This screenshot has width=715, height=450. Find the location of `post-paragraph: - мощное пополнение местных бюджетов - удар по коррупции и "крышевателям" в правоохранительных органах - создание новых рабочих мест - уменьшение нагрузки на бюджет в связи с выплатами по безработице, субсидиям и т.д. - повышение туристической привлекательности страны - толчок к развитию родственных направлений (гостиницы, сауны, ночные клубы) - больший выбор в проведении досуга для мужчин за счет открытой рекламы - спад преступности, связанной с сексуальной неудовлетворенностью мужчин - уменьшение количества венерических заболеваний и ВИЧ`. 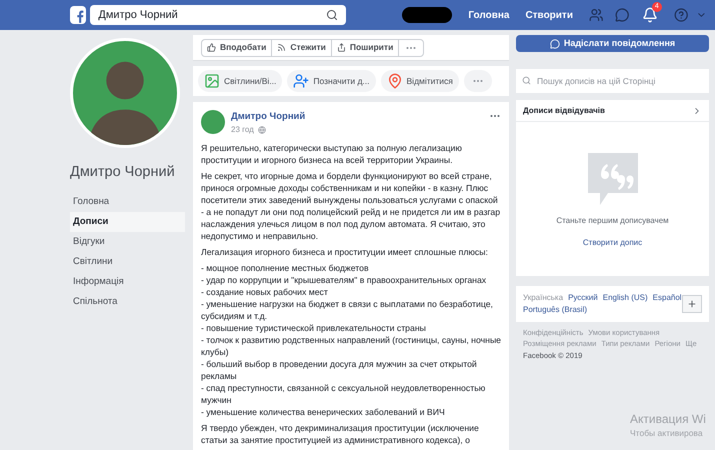

post-paragraph: - мощное пополнение местных бюджетов - удар по коррупции и "крышевателям" в правоохранительных органах - создание новых рабочих мест - уменьшение нагрузки на бюджет в связи с выплатами по безработице, субсидиям и т.д. - повышение туристической привлекательности страны - толчок к развитию родственных направлений (гостиницы, сауны, ночные клубы) - больший выбор в проведении досуга для мужчин за счет открытой рекламы - спад преступности, связанной с сексуальной неудовлетворенностью мужчин - уменьшение количества венерических заболеваний и ВИЧ is located at coordinates (351, 340).